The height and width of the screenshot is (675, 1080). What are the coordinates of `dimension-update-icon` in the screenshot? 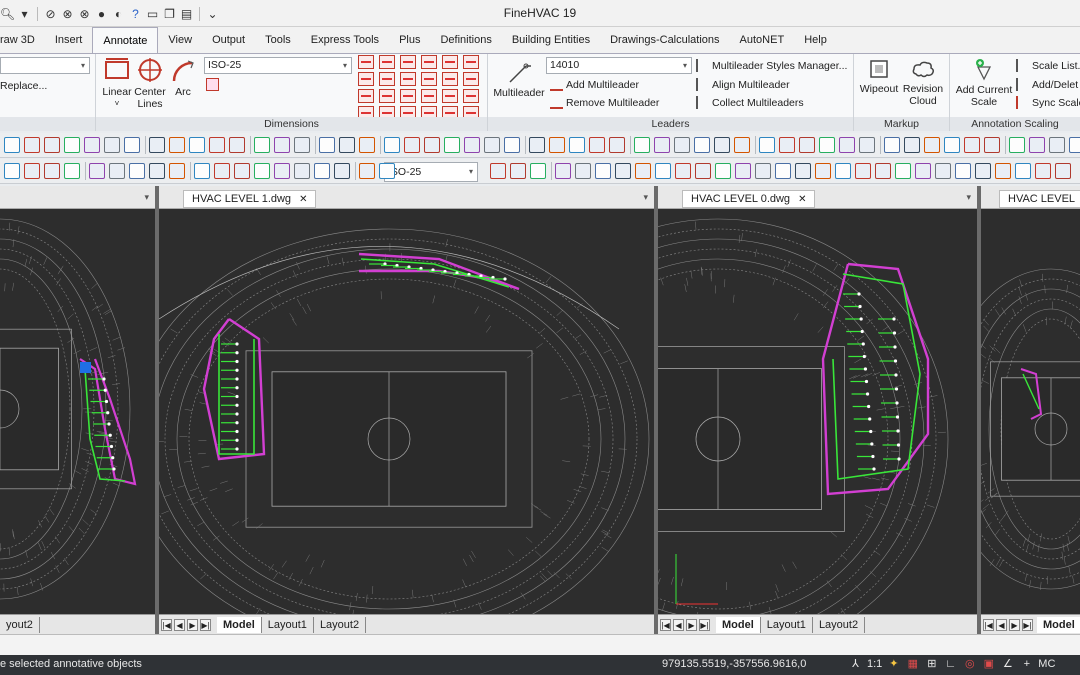 It's located at (212, 84).